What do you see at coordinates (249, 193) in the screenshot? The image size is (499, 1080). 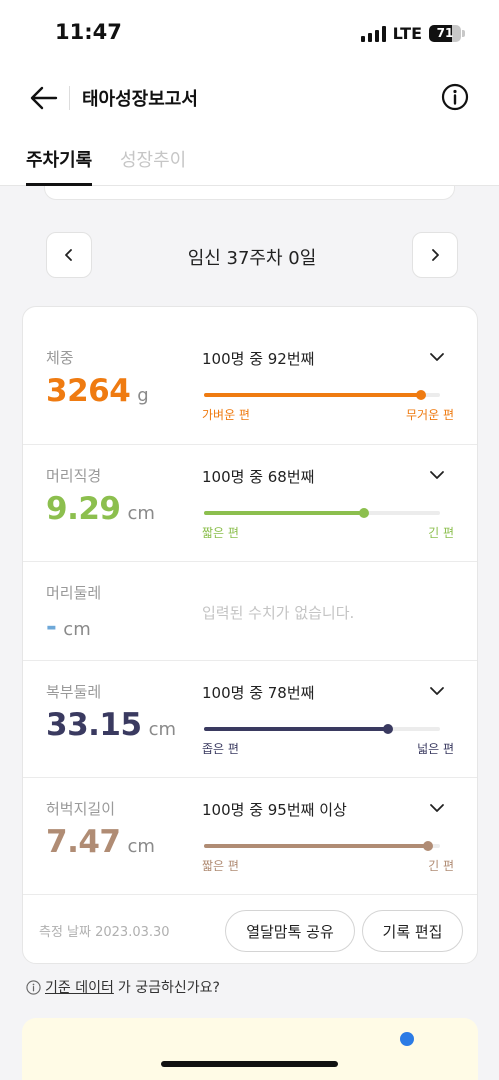 I see `previous-card-edge` at bounding box center [249, 193].